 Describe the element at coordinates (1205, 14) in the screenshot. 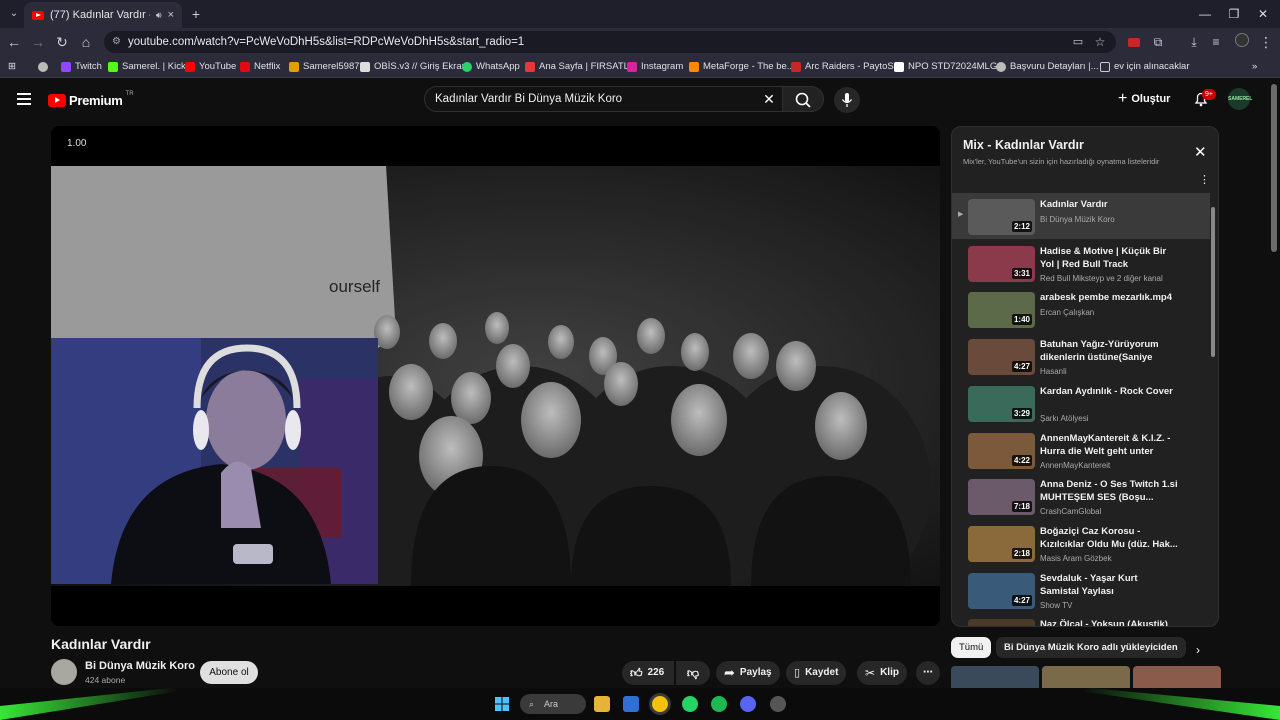

I see `minimize-icon: —` at that location.